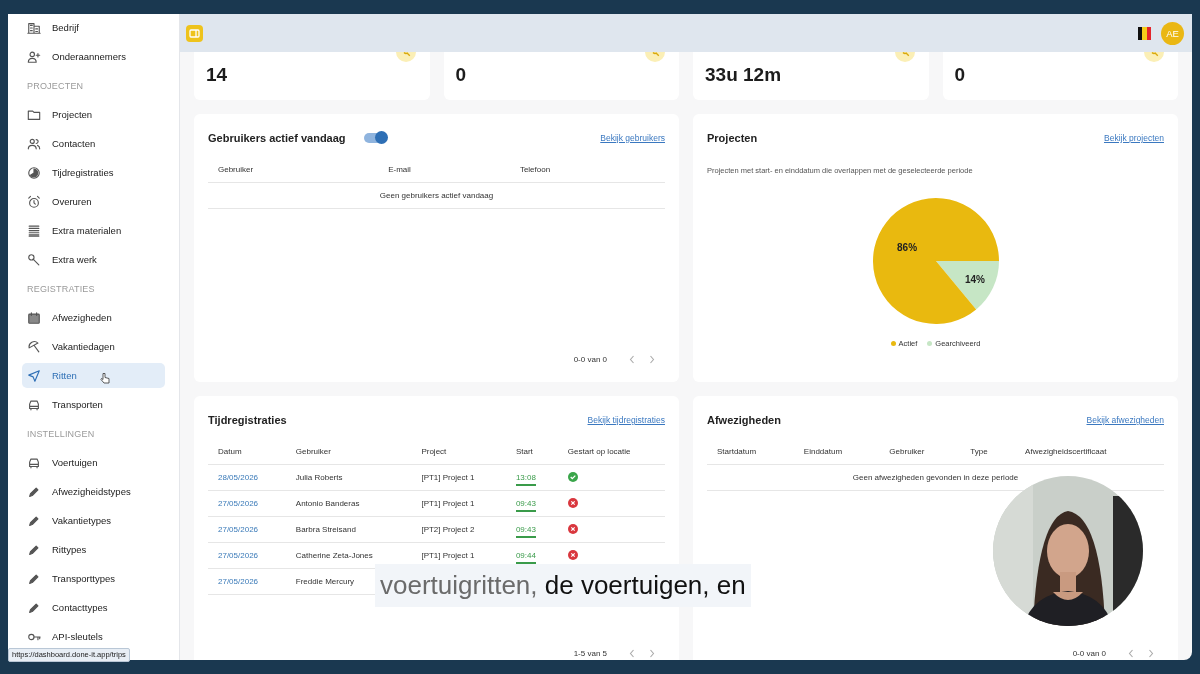 The image size is (1200, 674). What do you see at coordinates (93, 172) in the screenshot?
I see `sidebar-item: Tijdregistraties` at bounding box center [93, 172].